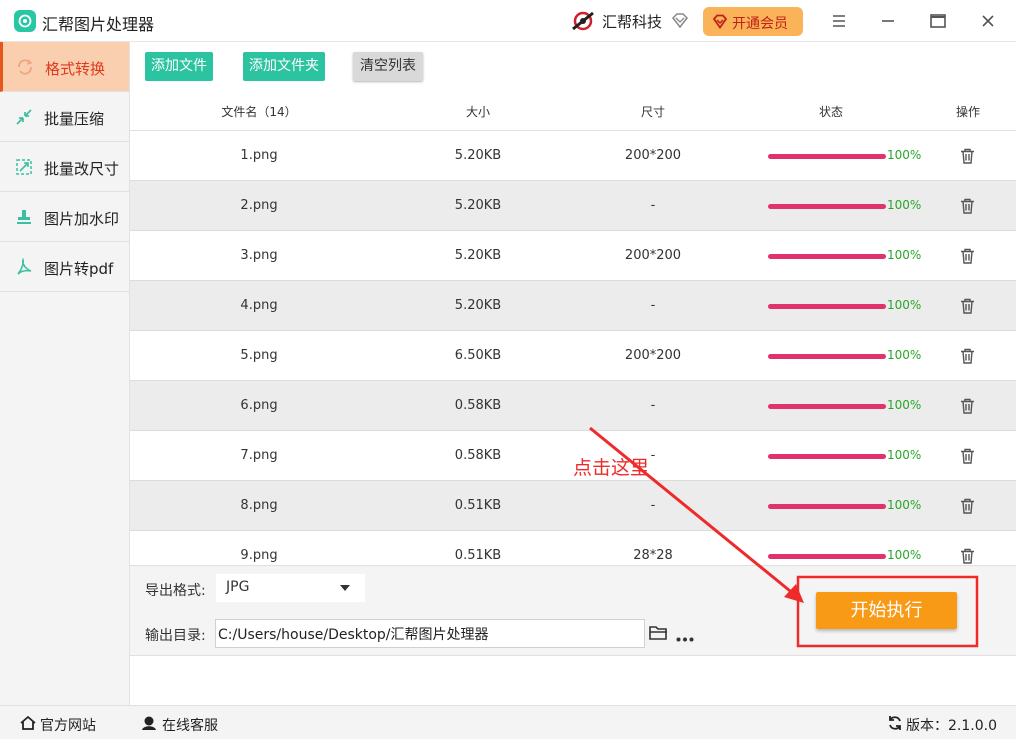  What do you see at coordinates (573, 548) in the screenshot?
I see `table-row: 9.png 0.51KB 28*28 100%` at bounding box center [573, 548].